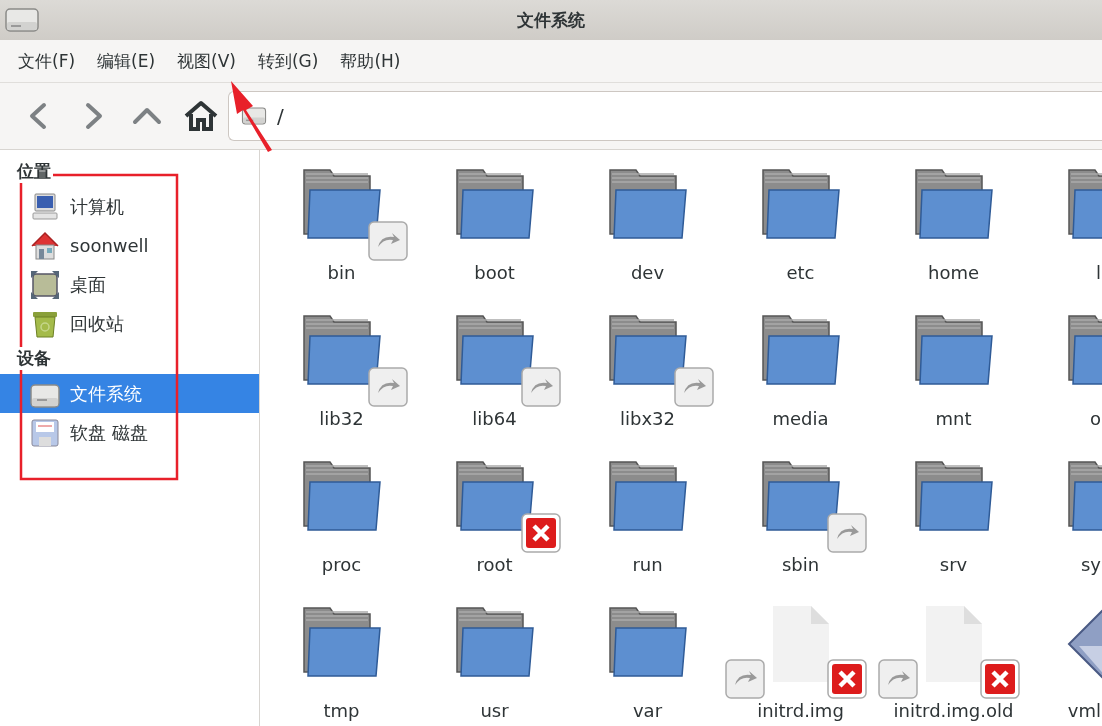  I want to click on file-name: vml, so click(1084, 710).